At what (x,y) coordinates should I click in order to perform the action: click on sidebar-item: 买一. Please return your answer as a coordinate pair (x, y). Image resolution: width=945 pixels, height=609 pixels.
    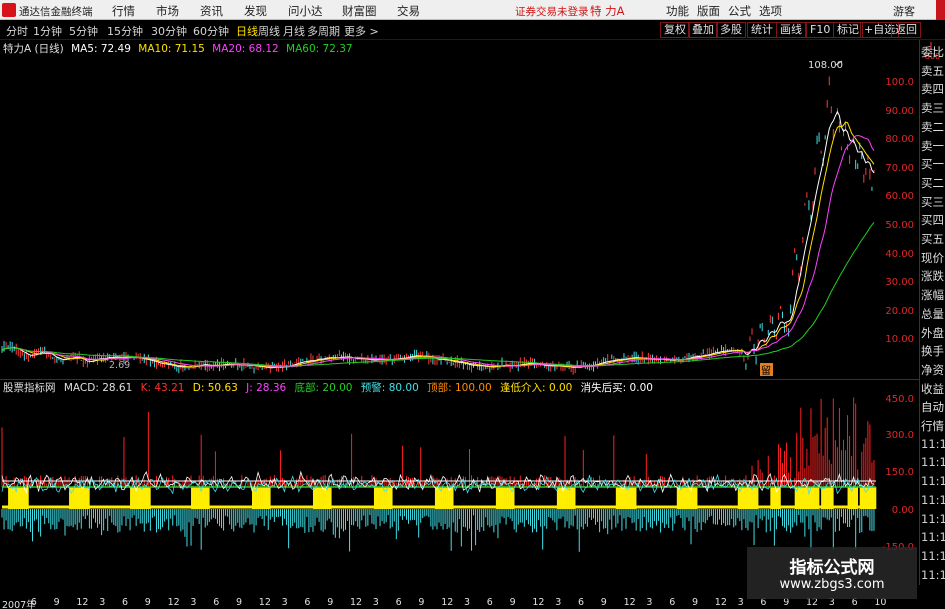
    Looking at the image, I should click on (932, 164).